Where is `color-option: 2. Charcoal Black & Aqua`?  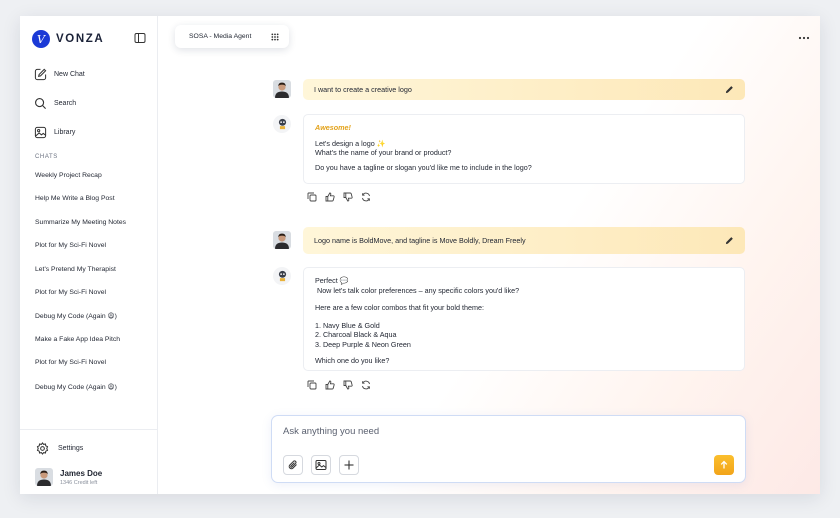
color-option: 2. Charcoal Black & Aqua is located at coordinates (356, 335).